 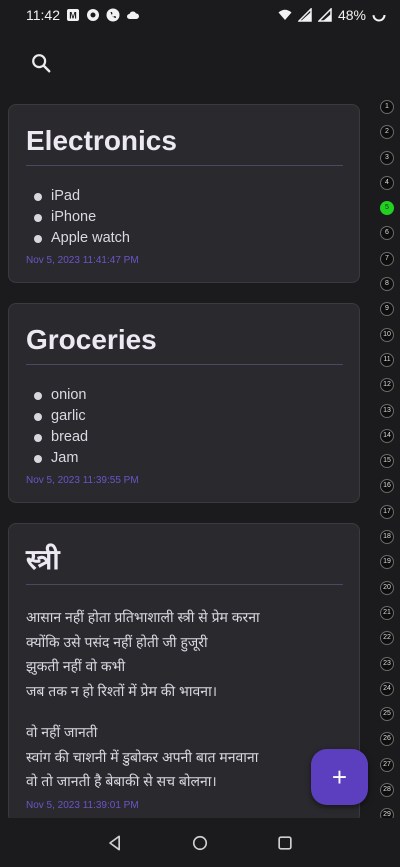 I want to click on rail-index-item: 1, so click(x=387, y=107).